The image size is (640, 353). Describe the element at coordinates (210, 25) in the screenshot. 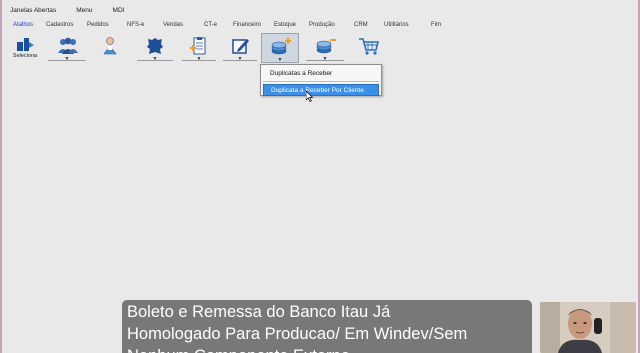

I see `tab-cte: CT-e` at that location.